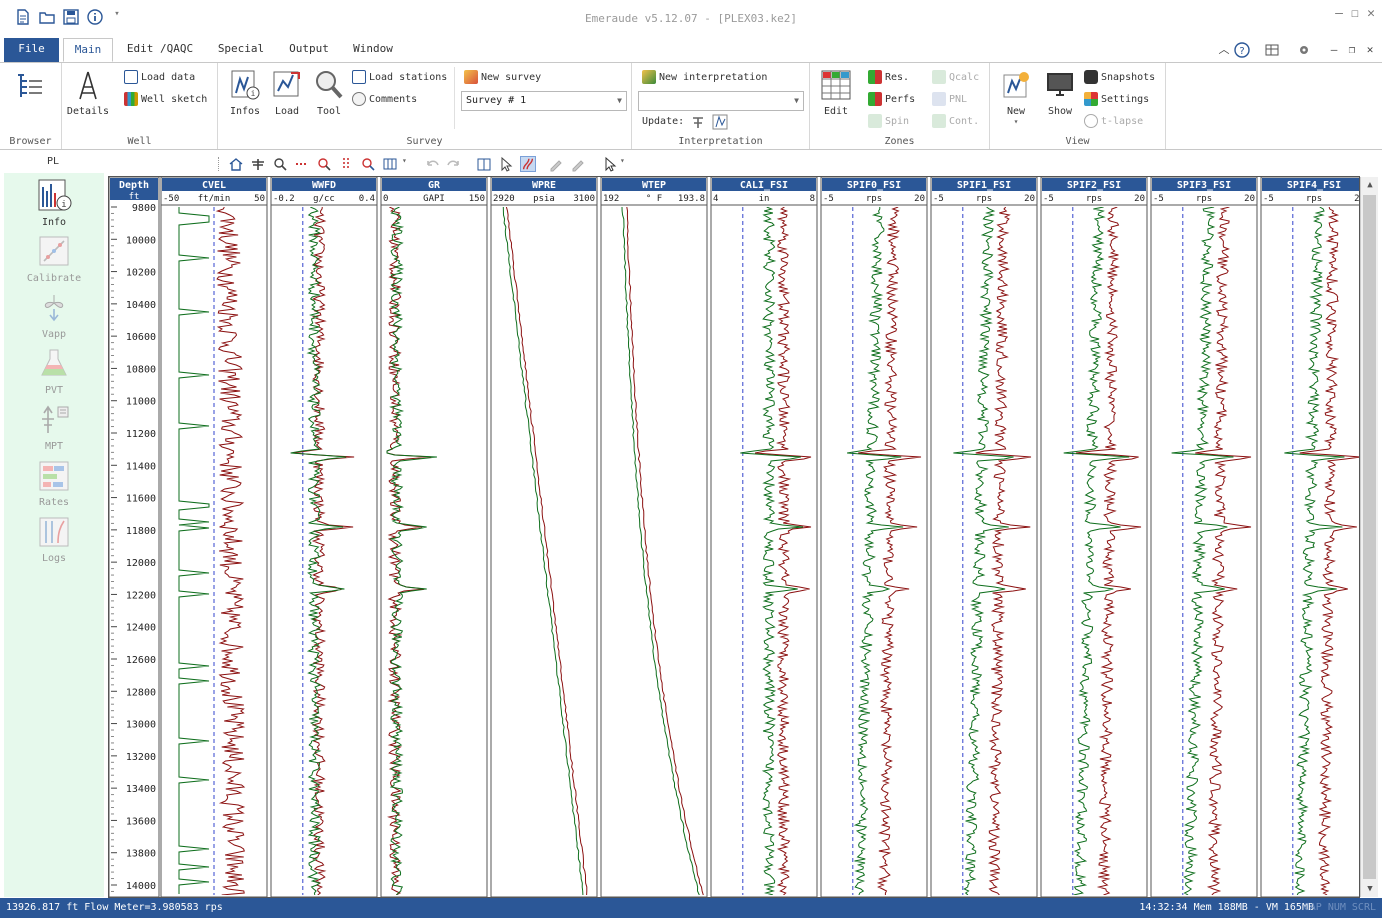  What do you see at coordinates (88, 93) in the screenshot?
I see `details-button: Details` at bounding box center [88, 93].